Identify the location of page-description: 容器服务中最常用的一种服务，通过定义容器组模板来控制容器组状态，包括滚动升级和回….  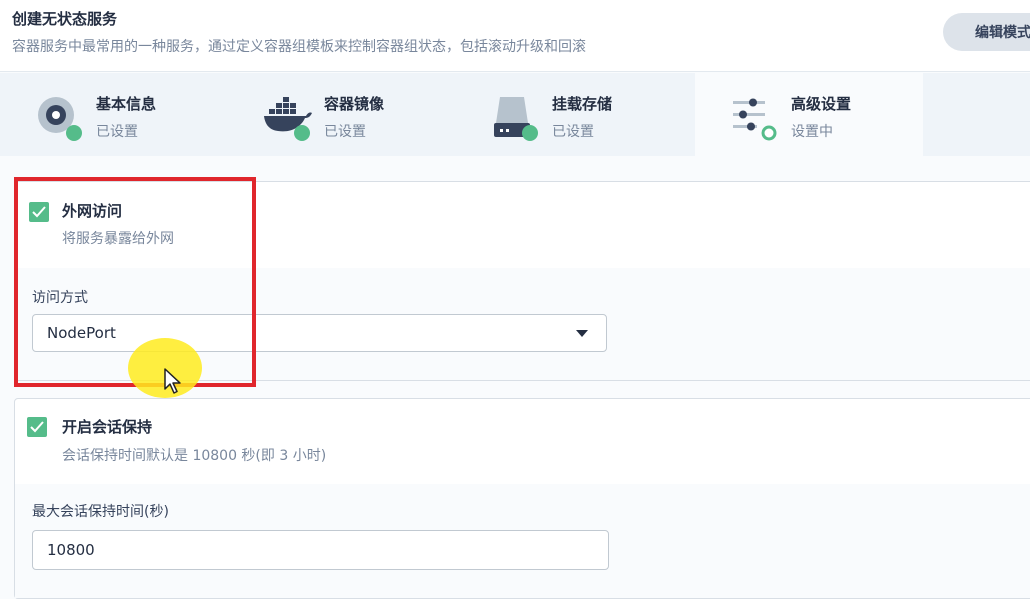
(299, 47).